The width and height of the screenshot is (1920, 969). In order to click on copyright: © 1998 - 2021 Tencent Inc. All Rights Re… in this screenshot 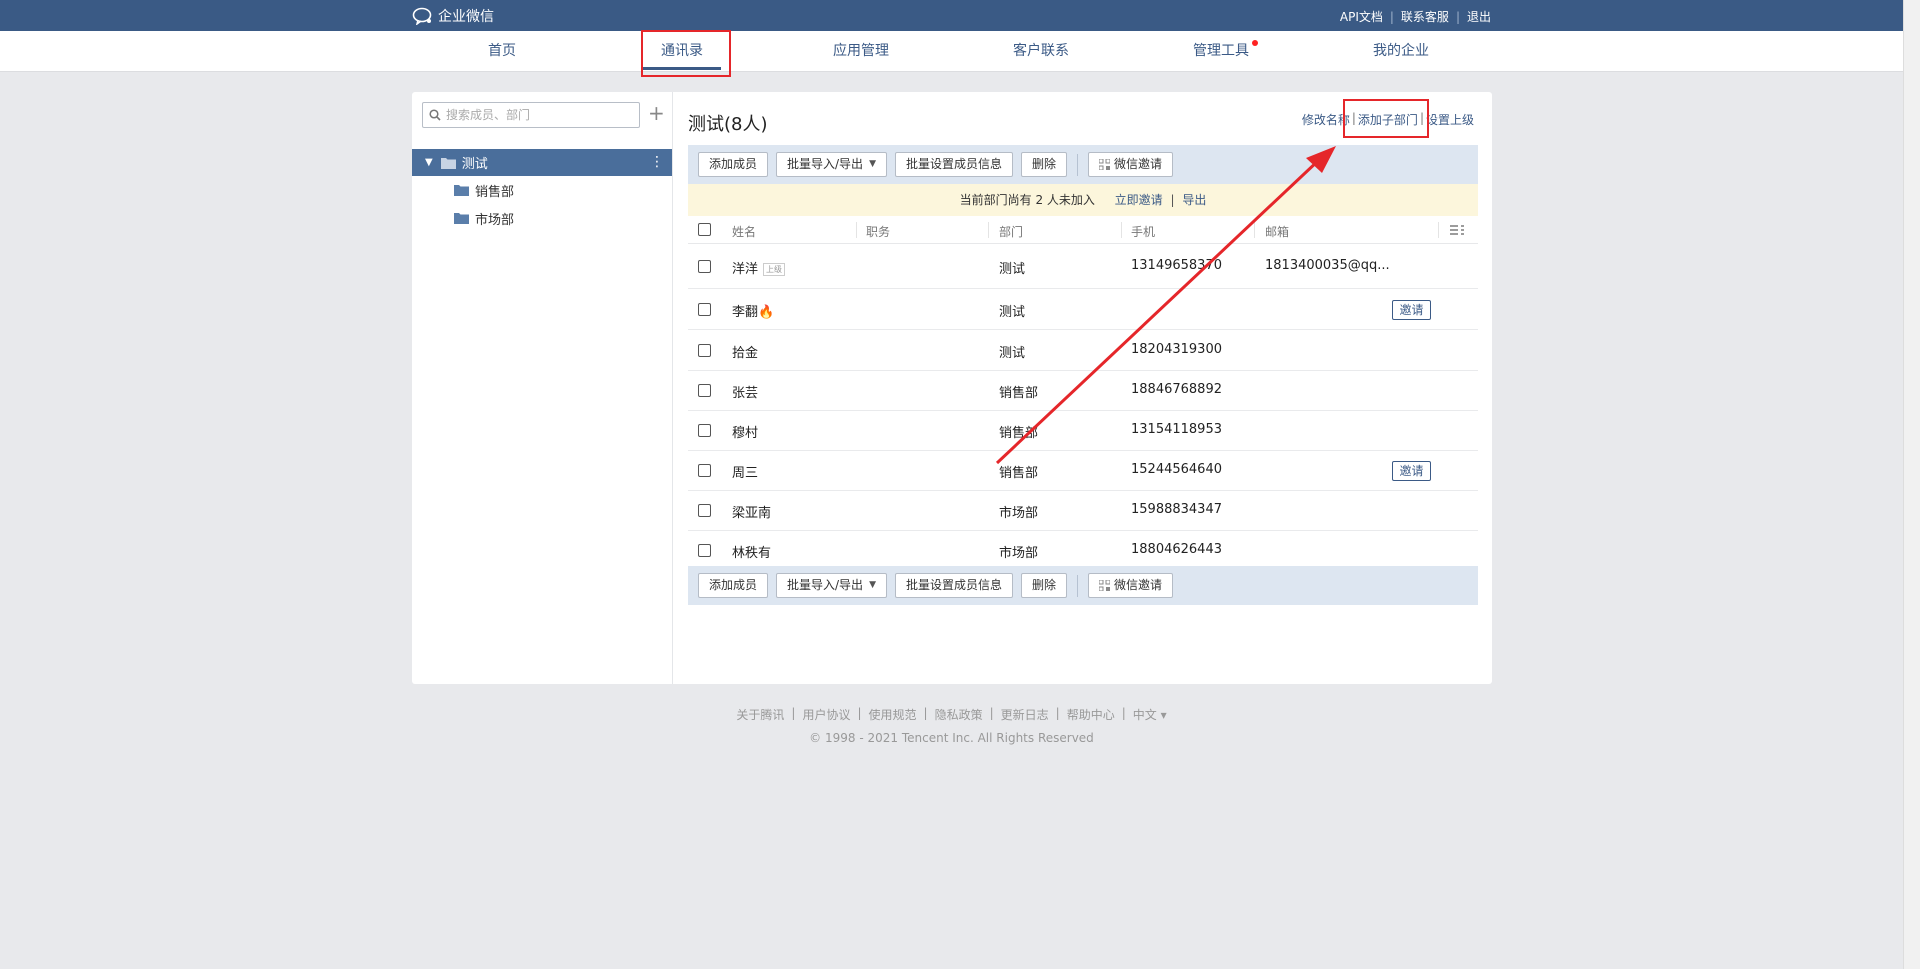, I will do `click(951, 738)`.